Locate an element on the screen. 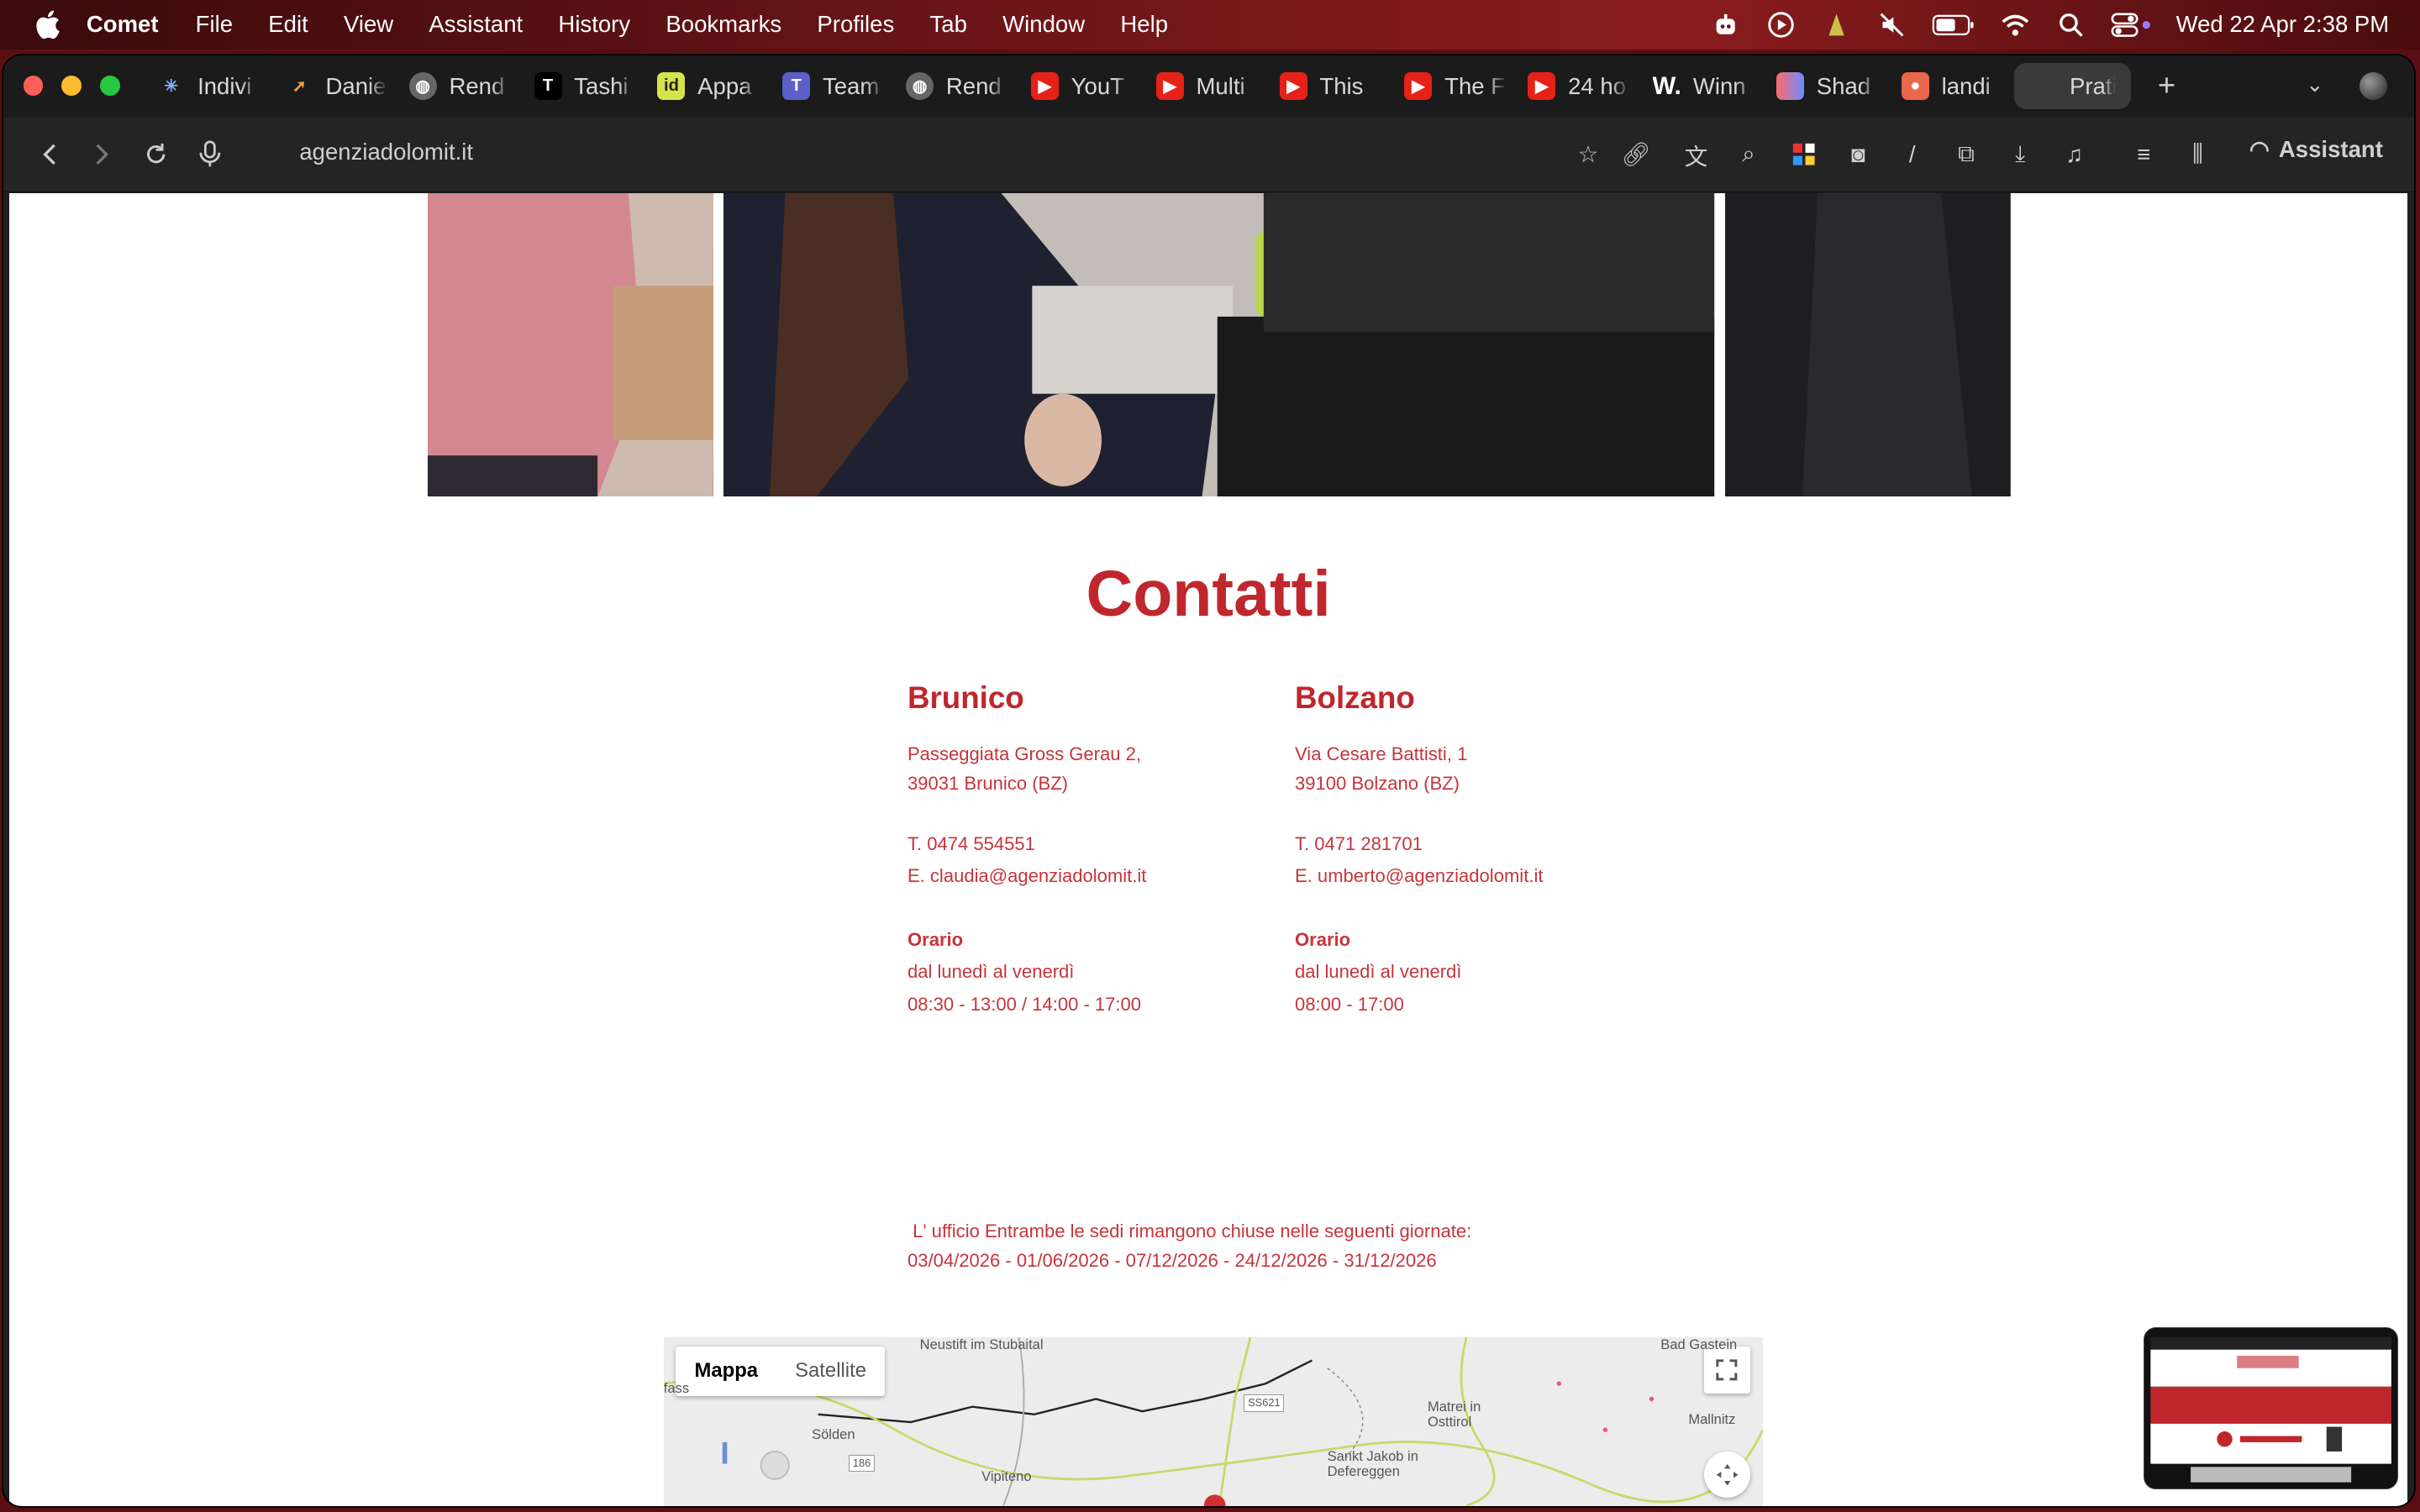 This screenshot has width=2420, height=1512. menu-view: View is located at coordinates (368, 24).